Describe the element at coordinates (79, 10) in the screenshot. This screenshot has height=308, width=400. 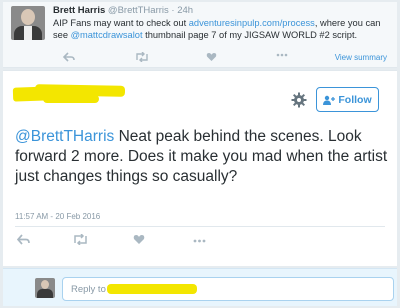
I see `author-name: Brett Harris` at that location.